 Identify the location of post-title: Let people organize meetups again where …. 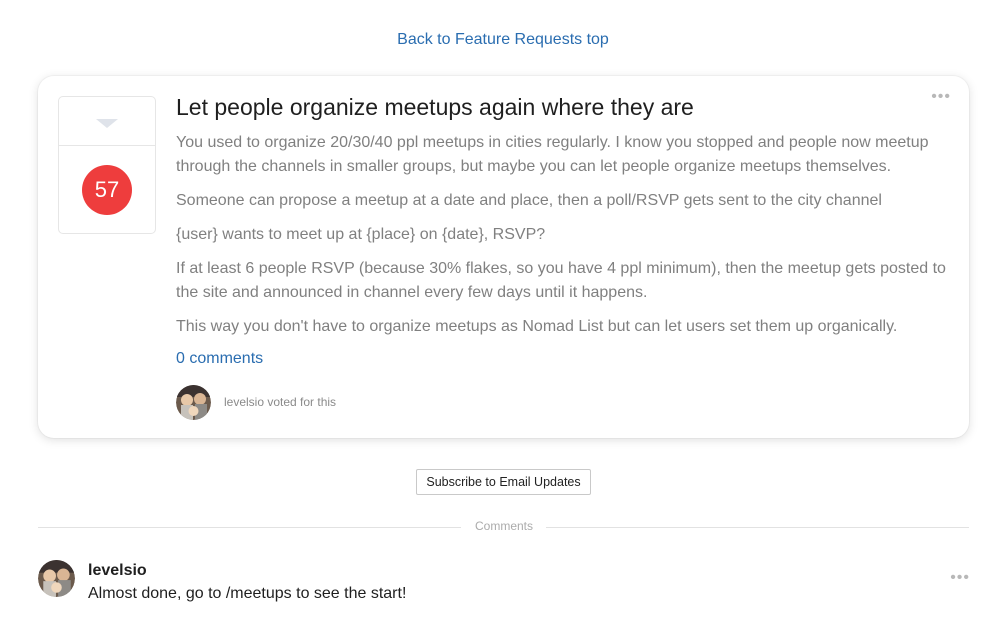
(435, 107).